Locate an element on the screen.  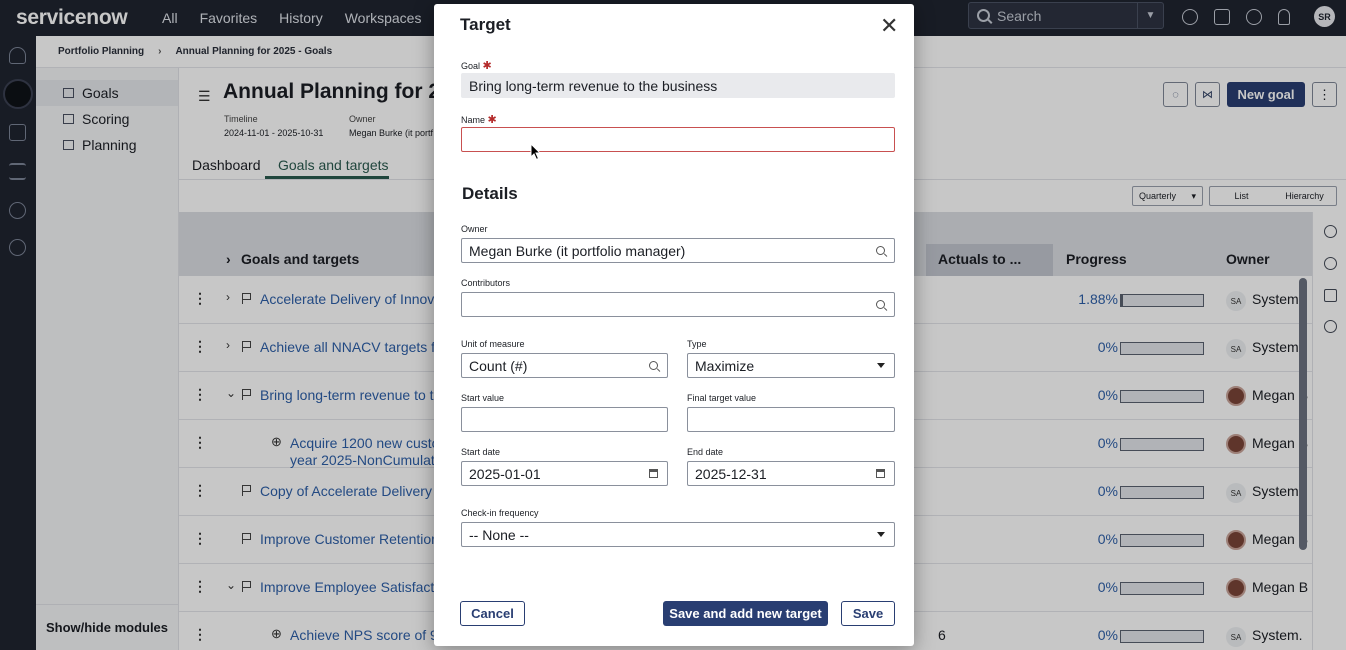
close-icon: ✕ is located at coordinates (889, 26).